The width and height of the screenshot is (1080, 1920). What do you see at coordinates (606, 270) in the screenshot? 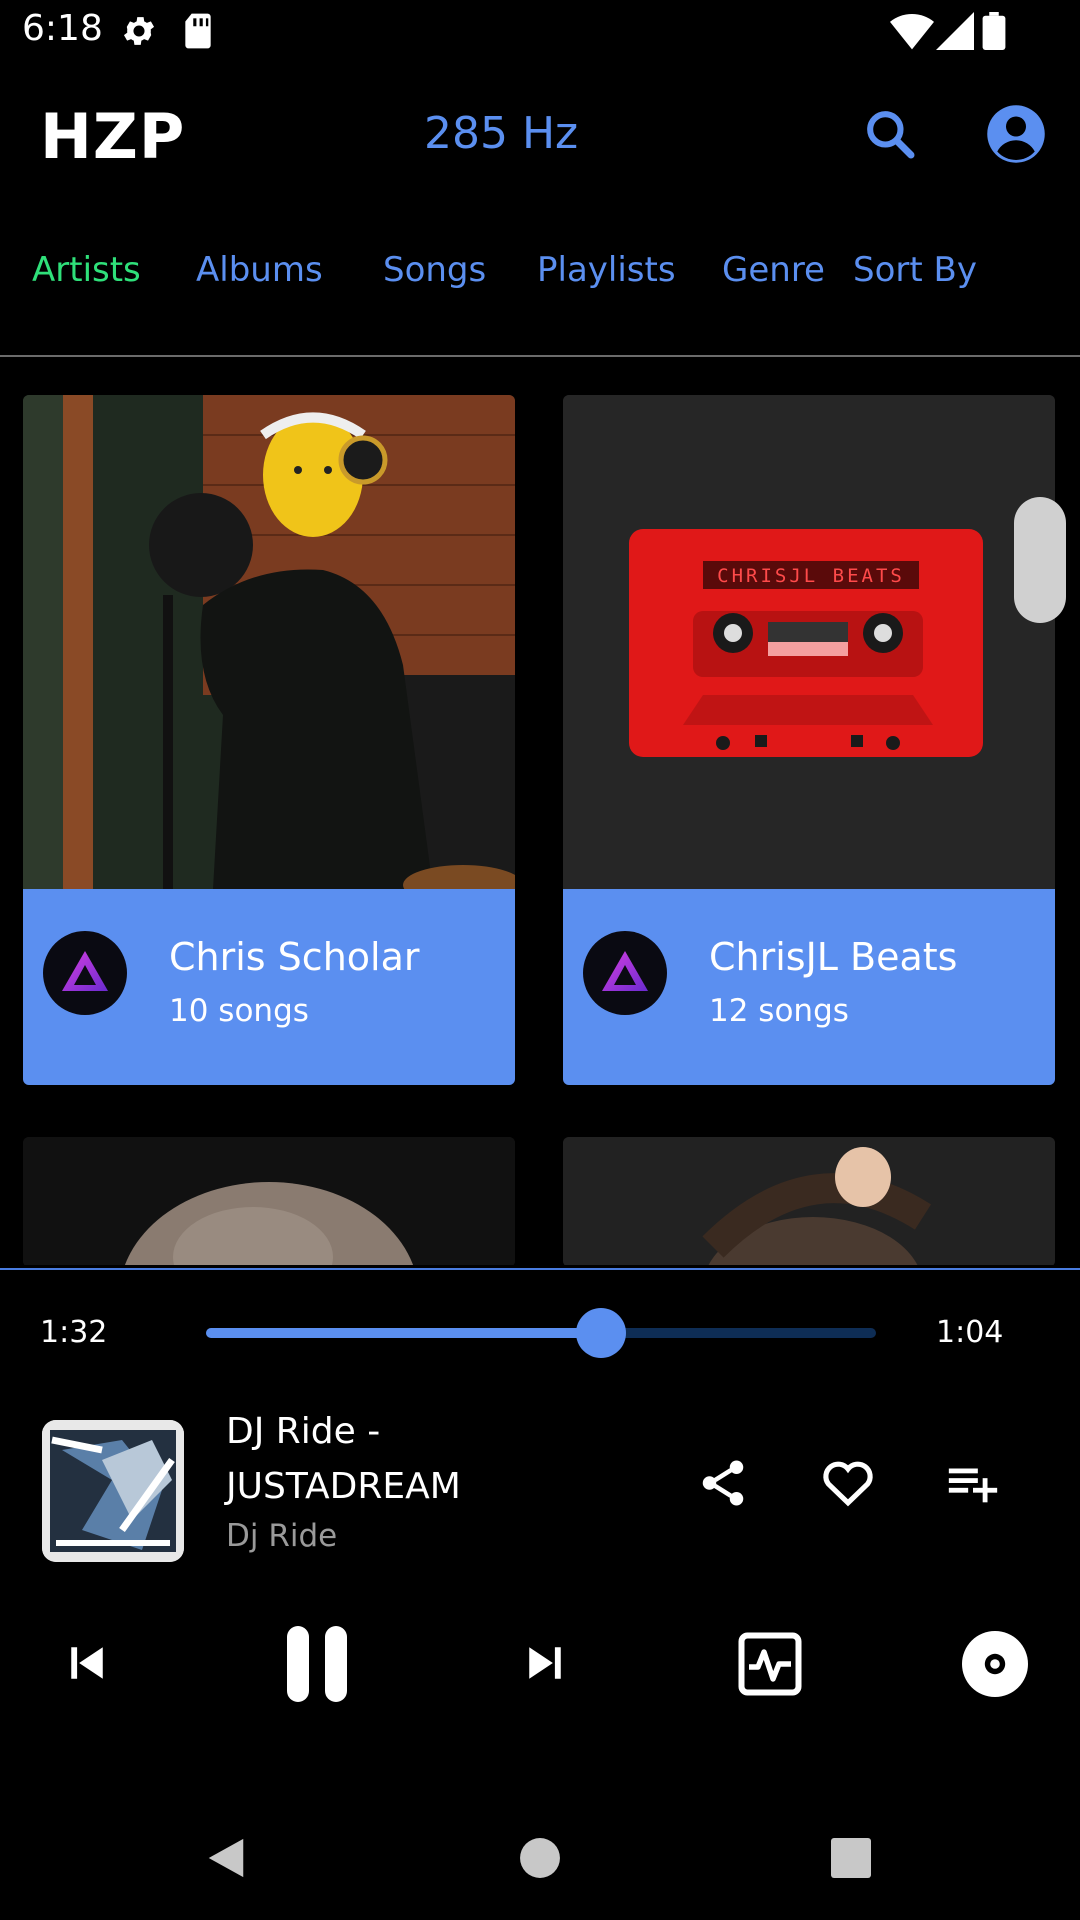
I see `tab-playlists: Playlists` at bounding box center [606, 270].